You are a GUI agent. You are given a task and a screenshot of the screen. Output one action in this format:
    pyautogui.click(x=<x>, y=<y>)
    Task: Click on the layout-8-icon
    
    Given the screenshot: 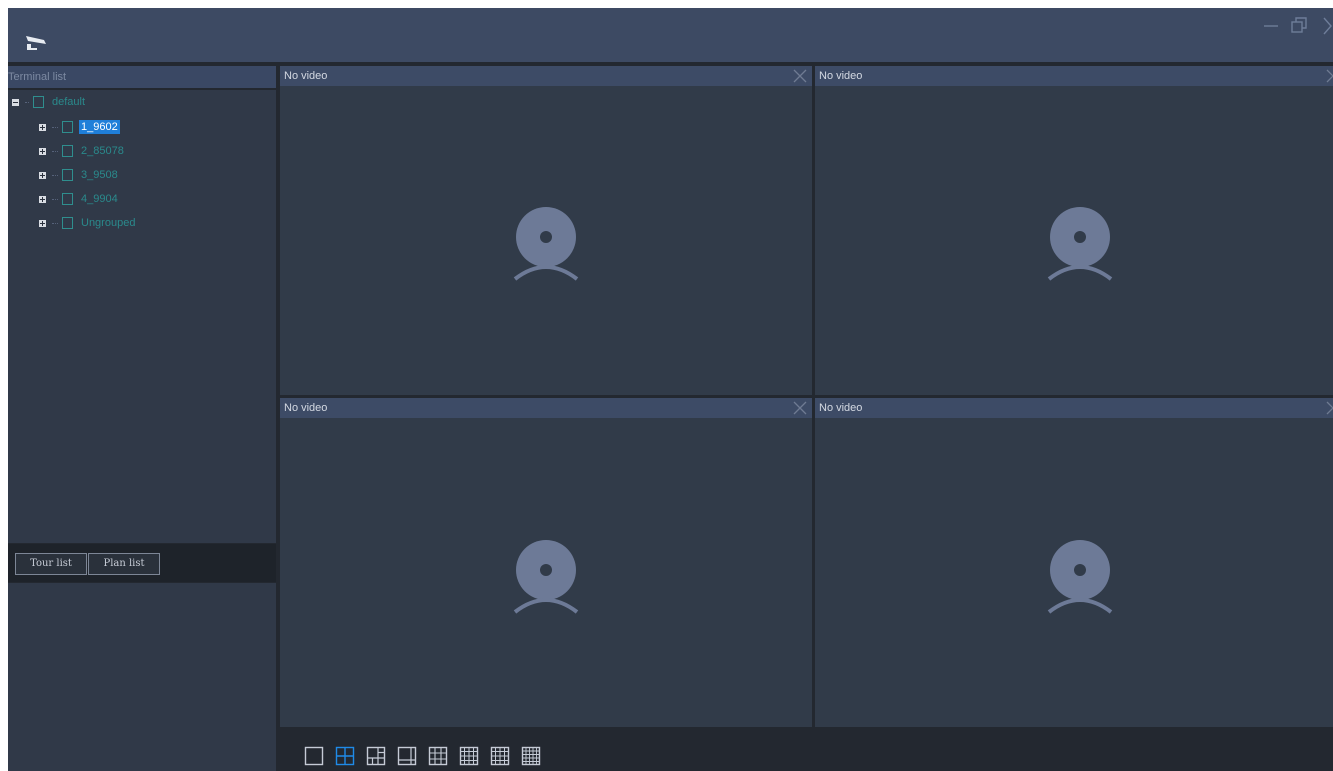 What is the action you would take?
    pyautogui.click(x=407, y=756)
    